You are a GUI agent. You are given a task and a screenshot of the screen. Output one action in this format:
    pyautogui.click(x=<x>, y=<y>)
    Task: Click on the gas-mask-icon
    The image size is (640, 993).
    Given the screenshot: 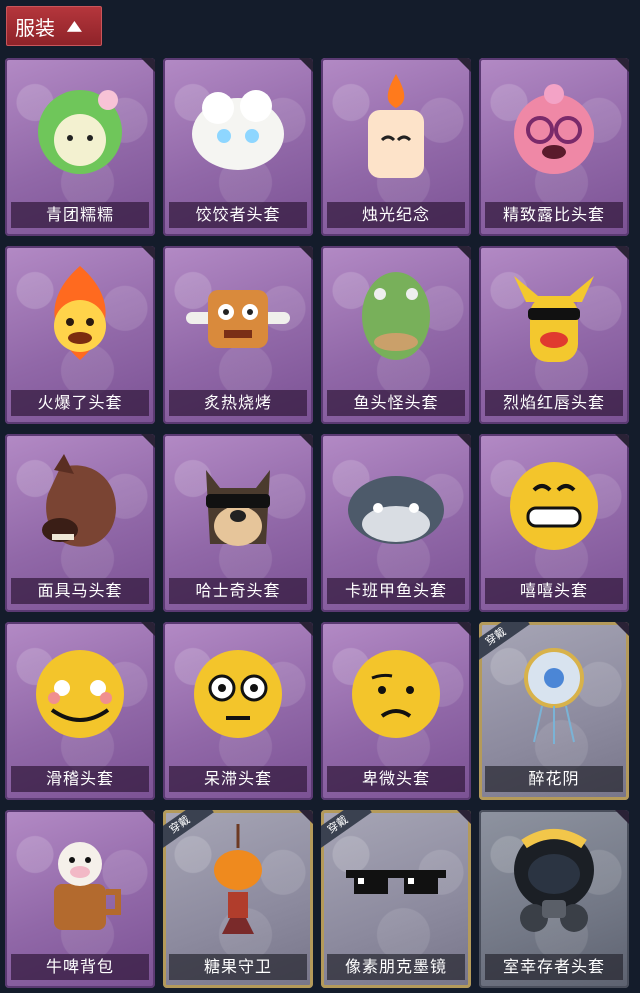 What is the action you would take?
    pyautogui.click(x=554, y=880)
    